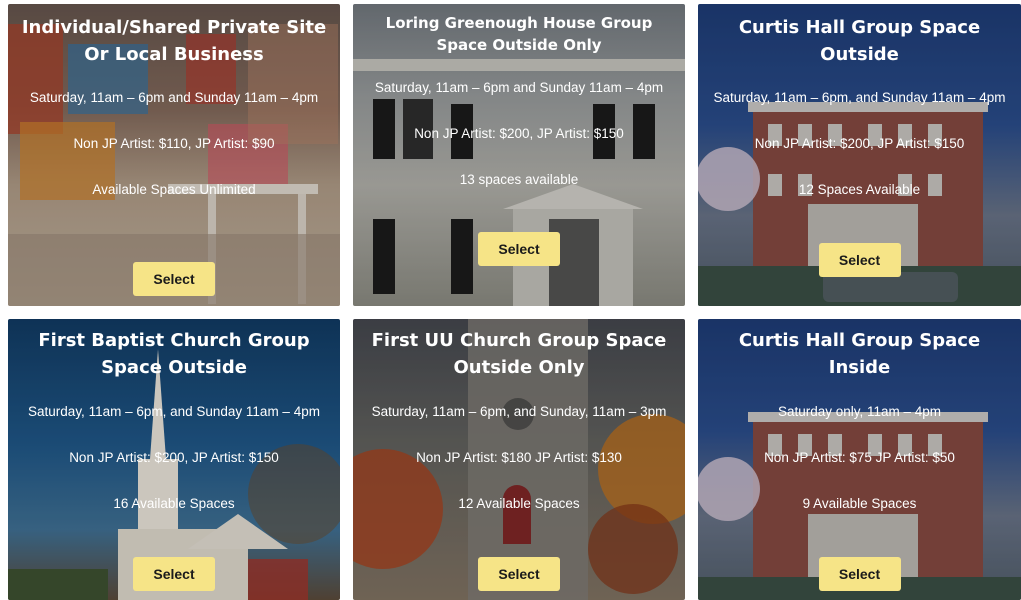 The image size is (1021, 600). Describe the element at coordinates (519, 354) in the screenshot. I see `card-title: First UU Church Group Space Outside Only` at that location.